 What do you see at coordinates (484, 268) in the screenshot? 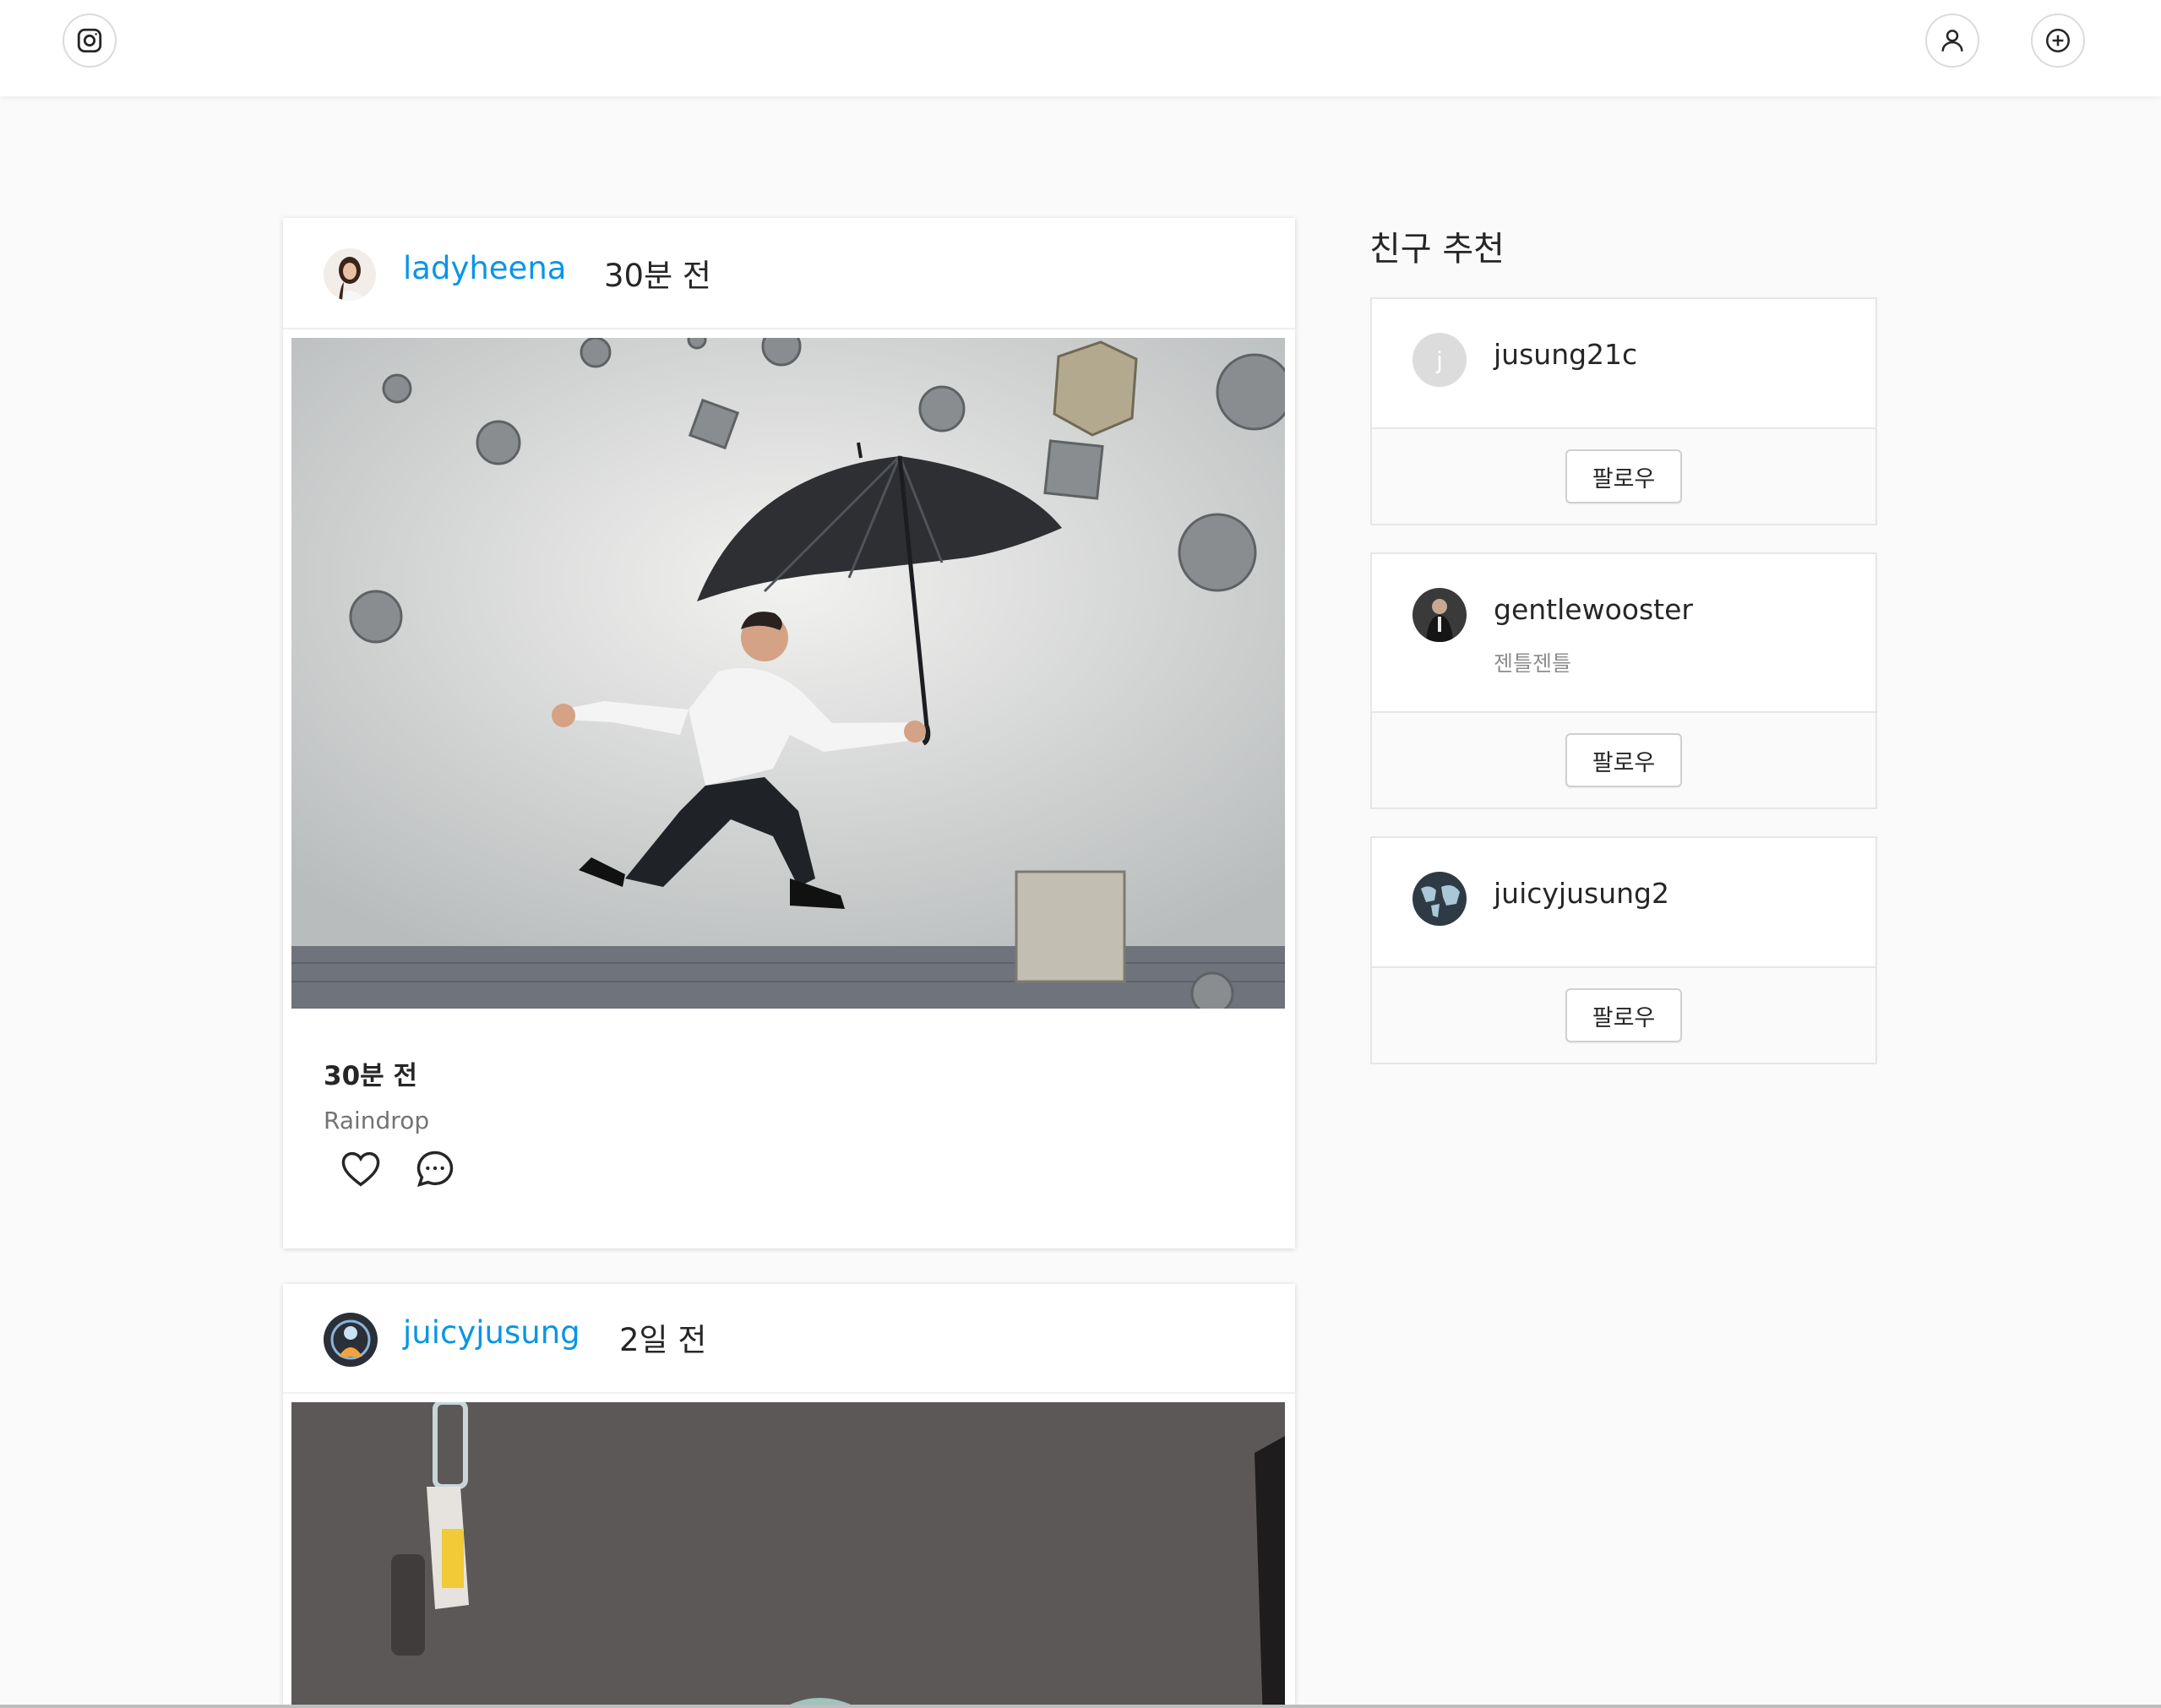
I see `post-username: ladyheena` at bounding box center [484, 268].